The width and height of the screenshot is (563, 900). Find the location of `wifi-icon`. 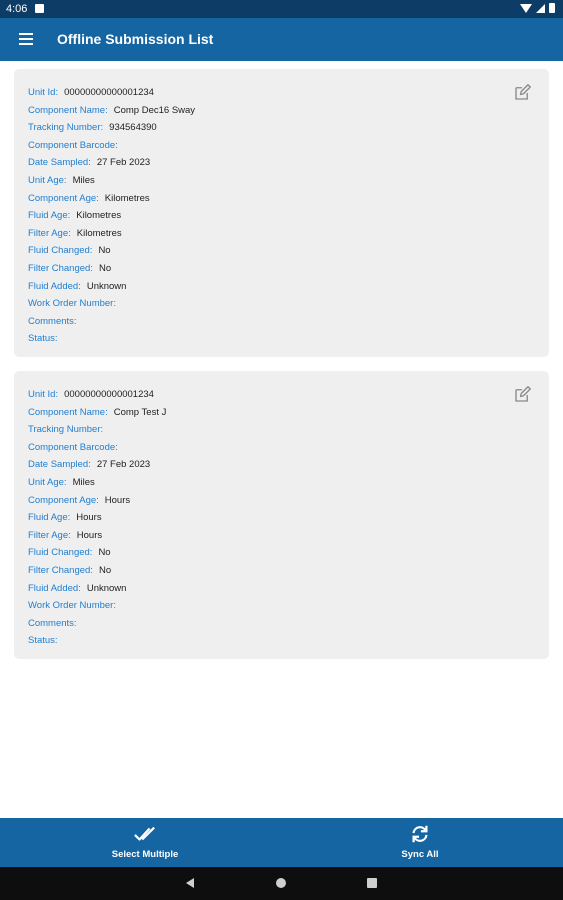

wifi-icon is located at coordinates (526, 8).